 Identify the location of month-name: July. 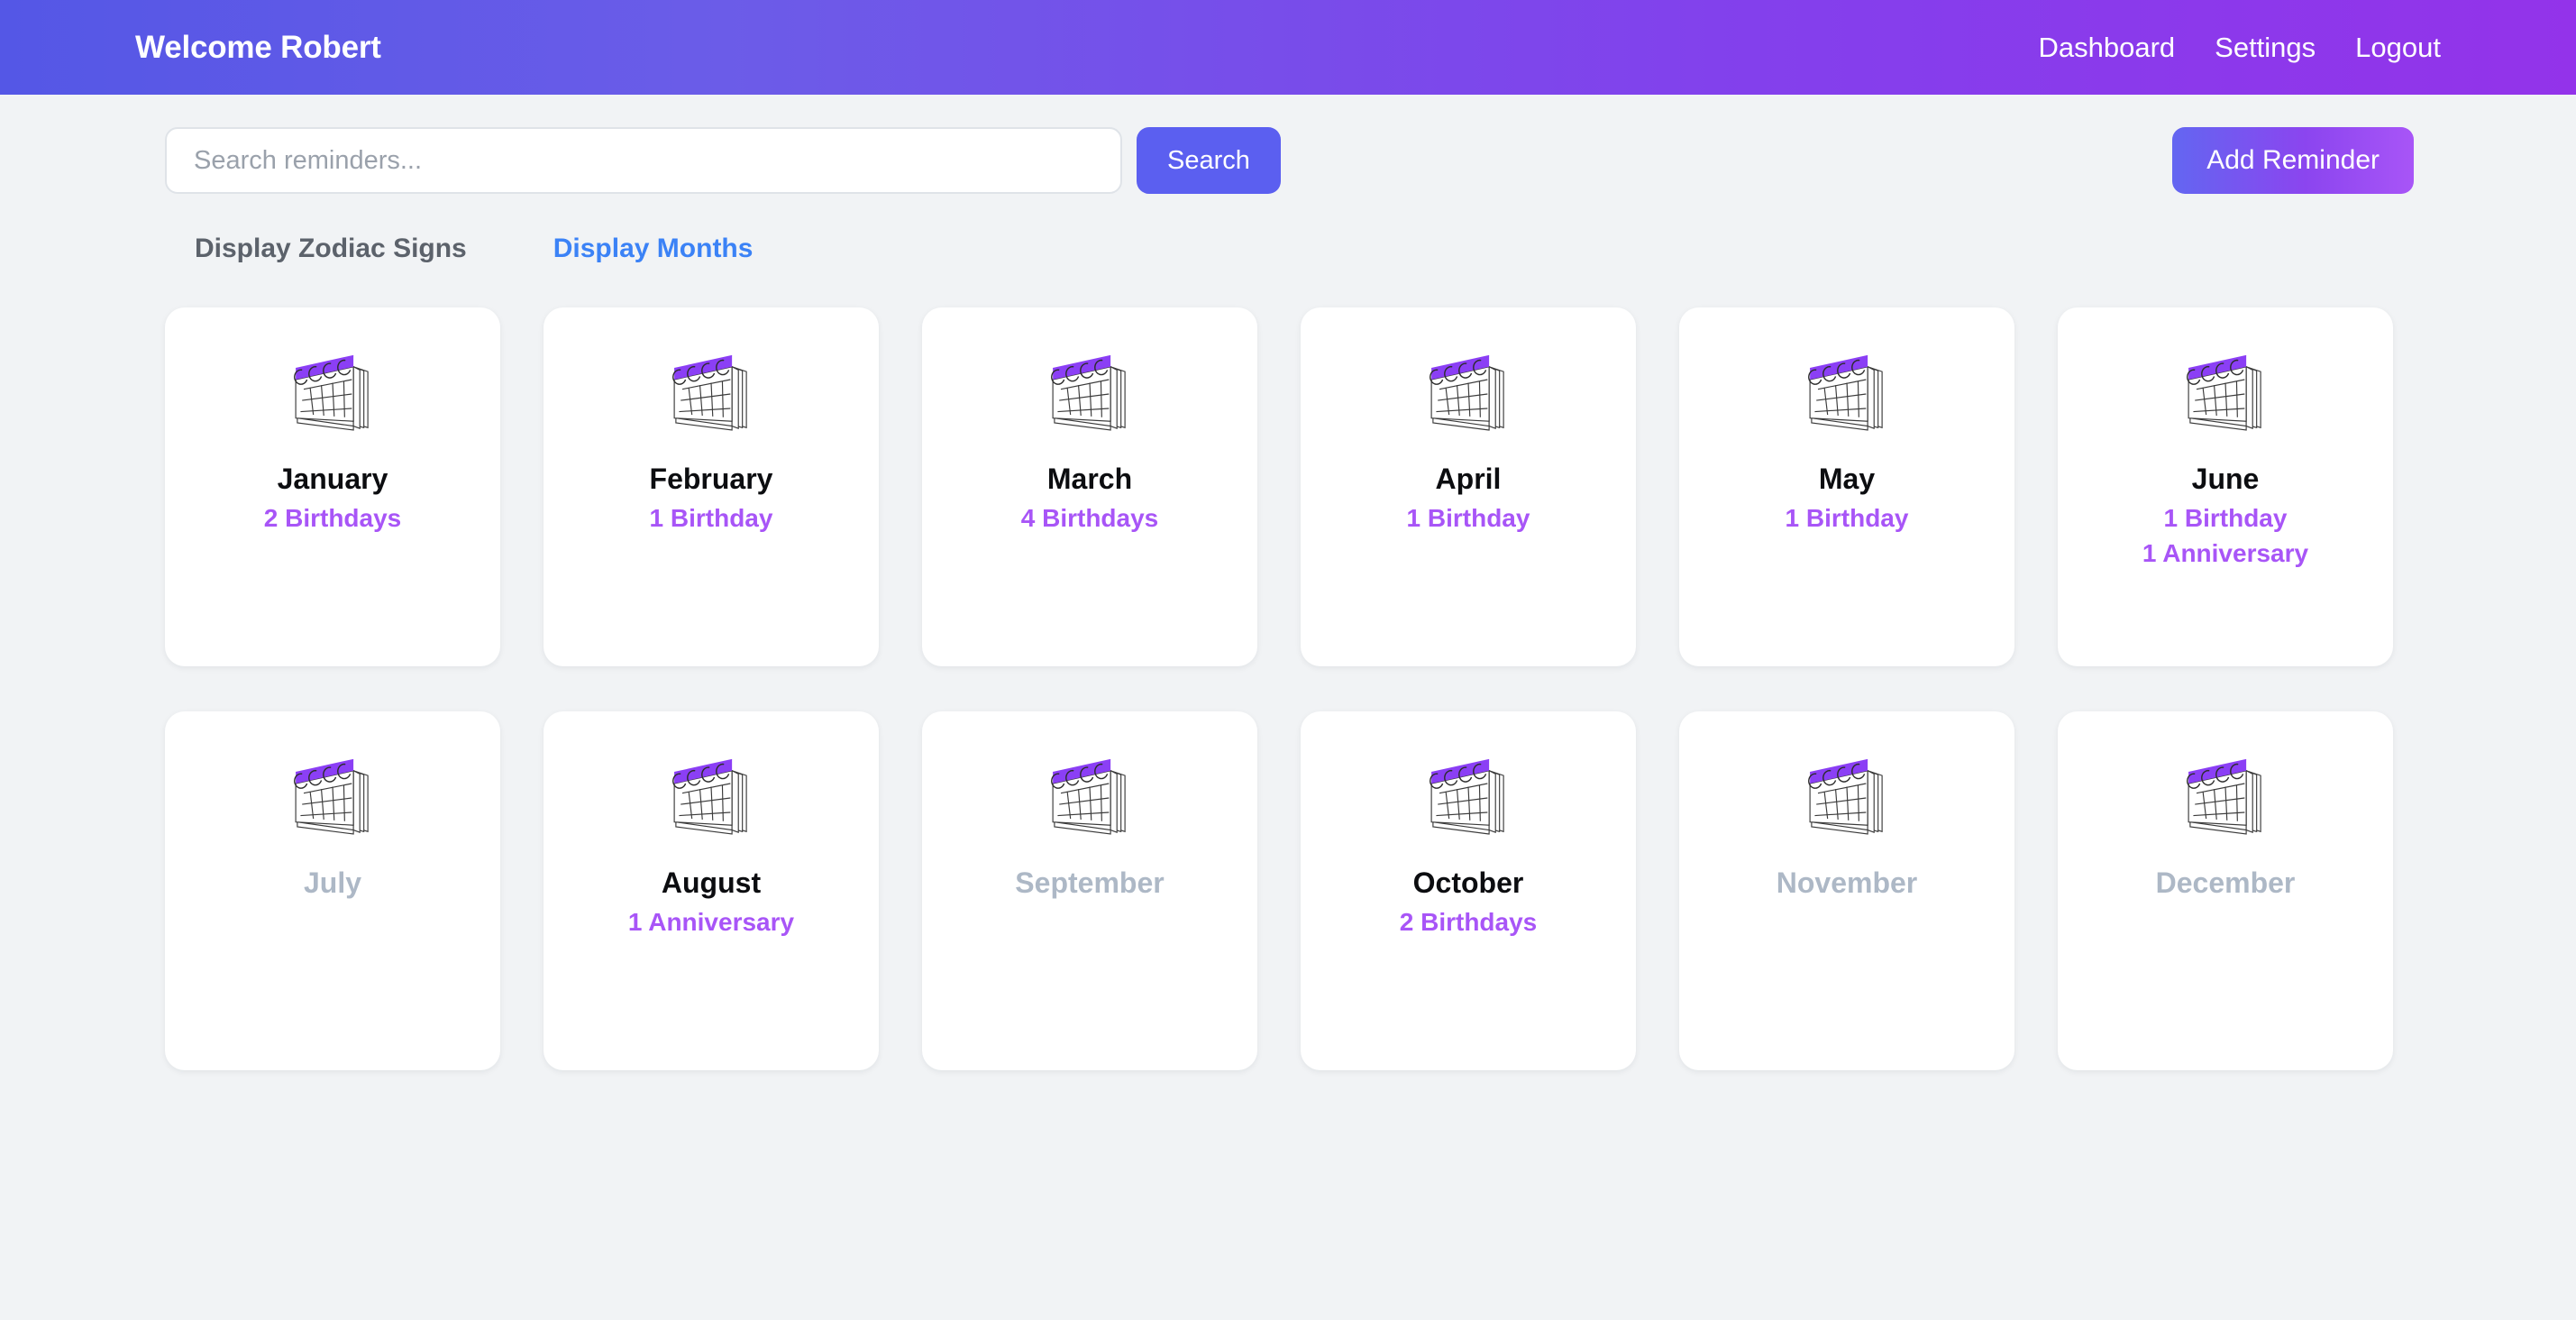
(332, 882).